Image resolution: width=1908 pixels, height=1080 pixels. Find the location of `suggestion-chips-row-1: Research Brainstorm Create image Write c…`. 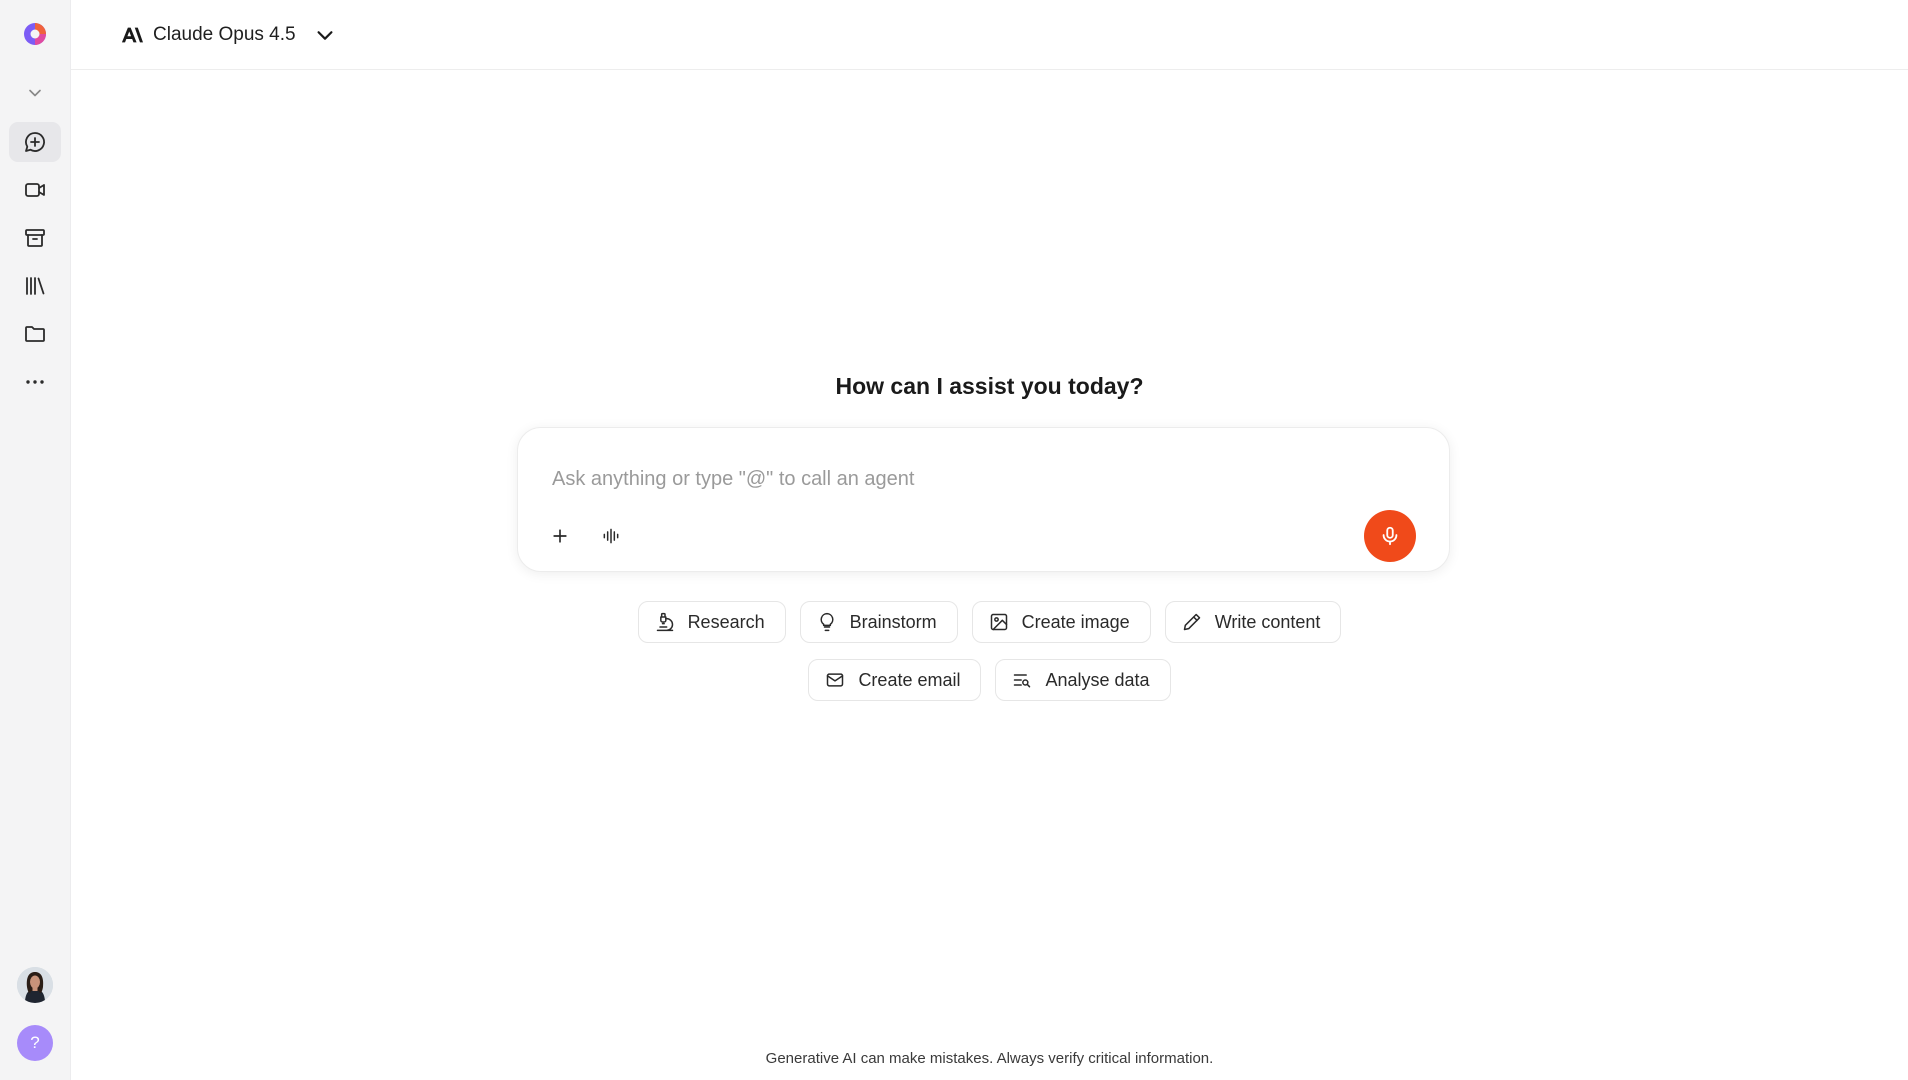

suggestion-chips-row-1: Research Brainstorm Create image Write c… is located at coordinates (989, 622).